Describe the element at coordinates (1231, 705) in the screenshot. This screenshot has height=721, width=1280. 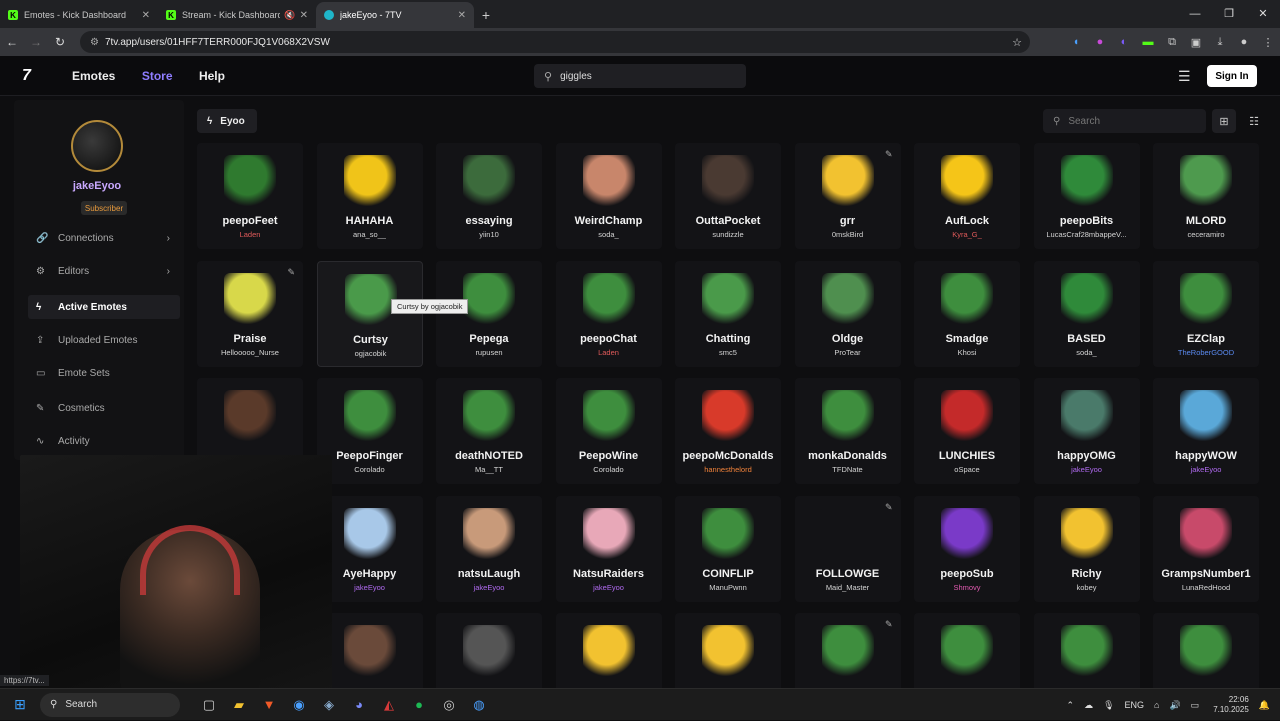
I see `clock: 22:06 7.10.2025` at that location.